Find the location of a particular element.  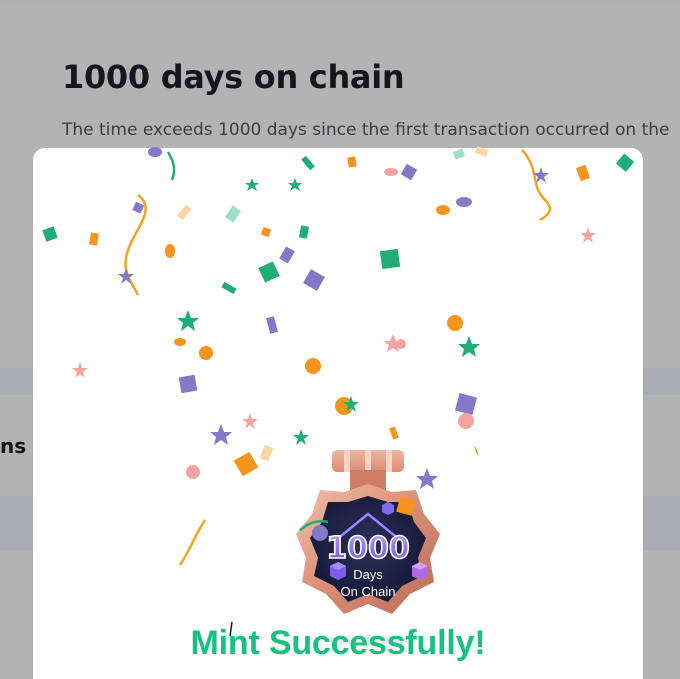

badge-number: 1000 is located at coordinates (368, 548).